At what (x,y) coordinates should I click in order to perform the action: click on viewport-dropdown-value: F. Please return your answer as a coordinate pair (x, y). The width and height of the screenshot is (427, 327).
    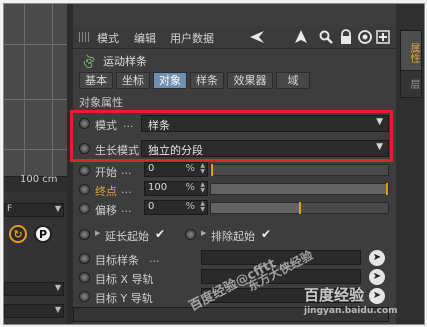
    Looking at the image, I should click on (10, 209).